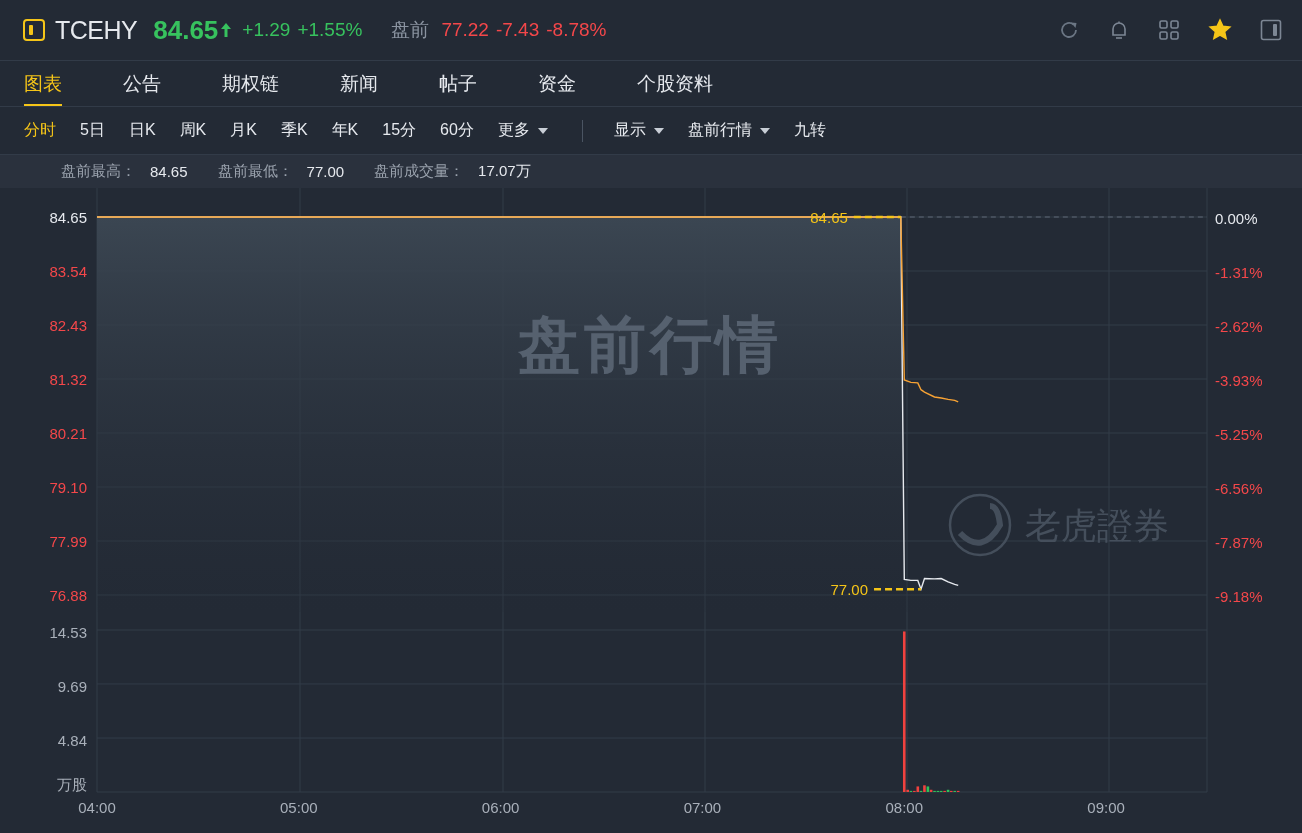  What do you see at coordinates (98, 171) in the screenshot?
I see `stat-label: 盘前最高：` at bounding box center [98, 171].